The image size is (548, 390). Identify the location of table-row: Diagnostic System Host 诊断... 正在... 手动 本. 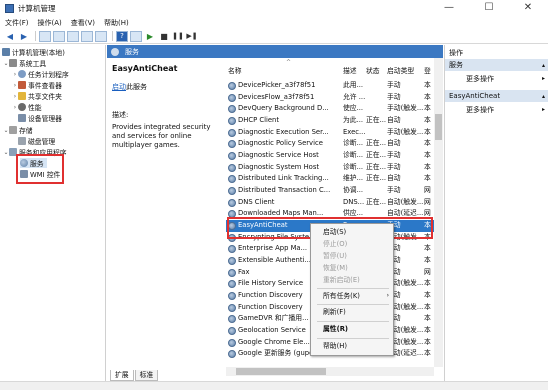
(330, 168).